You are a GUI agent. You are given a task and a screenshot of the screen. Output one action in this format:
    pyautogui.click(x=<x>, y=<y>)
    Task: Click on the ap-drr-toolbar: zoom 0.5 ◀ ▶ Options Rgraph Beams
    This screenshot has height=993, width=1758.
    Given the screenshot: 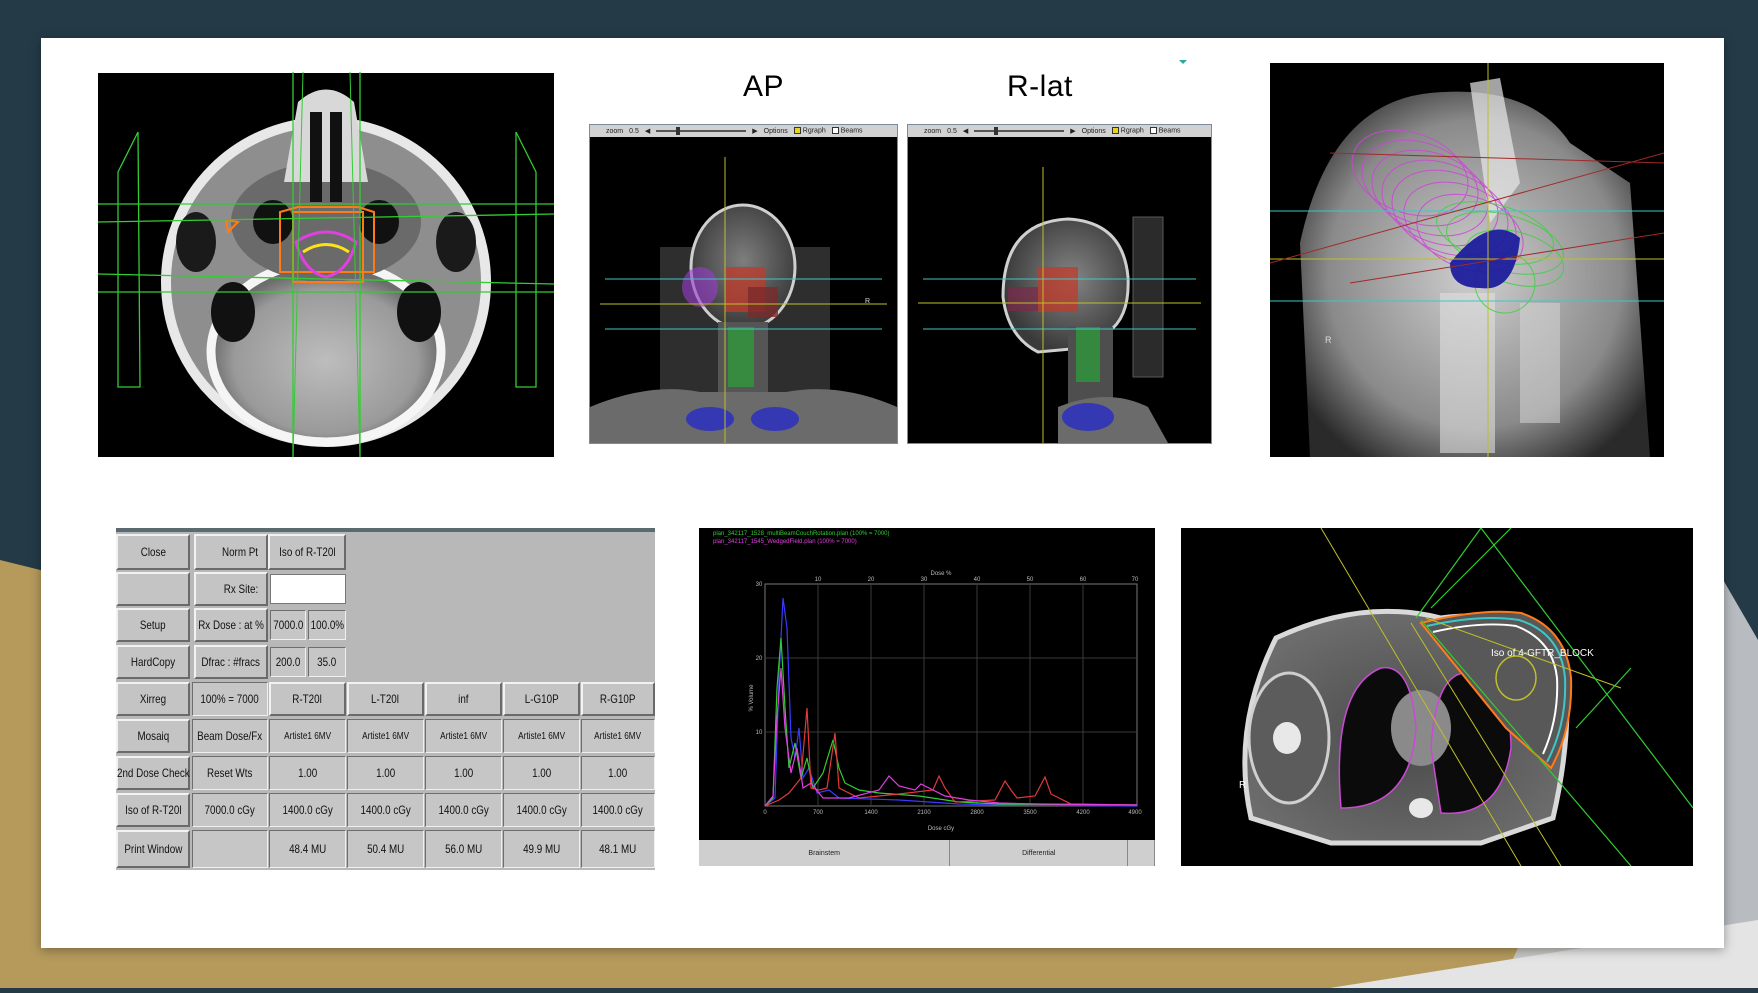 What is the action you would take?
    pyautogui.click(x=743, y=131)
    